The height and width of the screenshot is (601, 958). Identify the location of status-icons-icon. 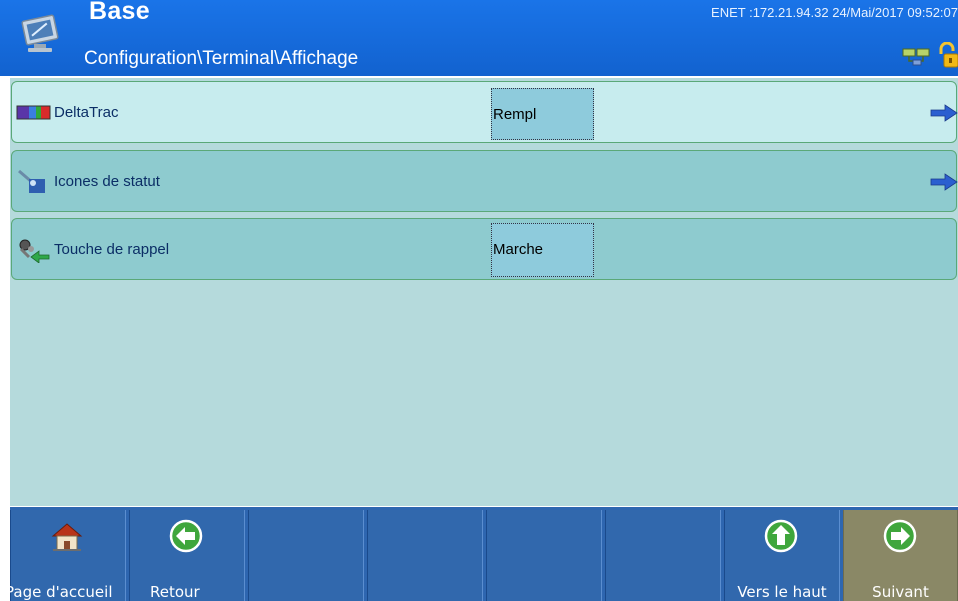
(31, 181).